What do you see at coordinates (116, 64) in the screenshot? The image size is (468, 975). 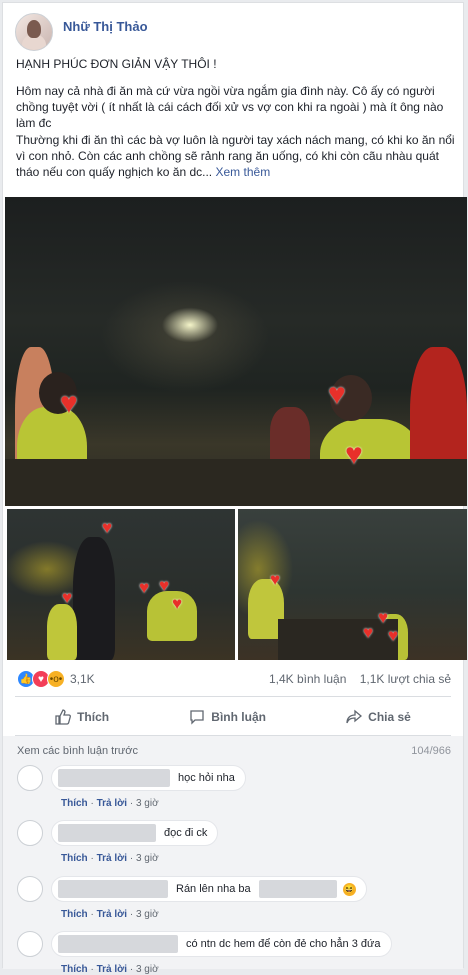 I see `post-headline: HẠNH PHÚC ĐƠN GIẢN VẬY THÔI !` at bounding box center [116, 64].